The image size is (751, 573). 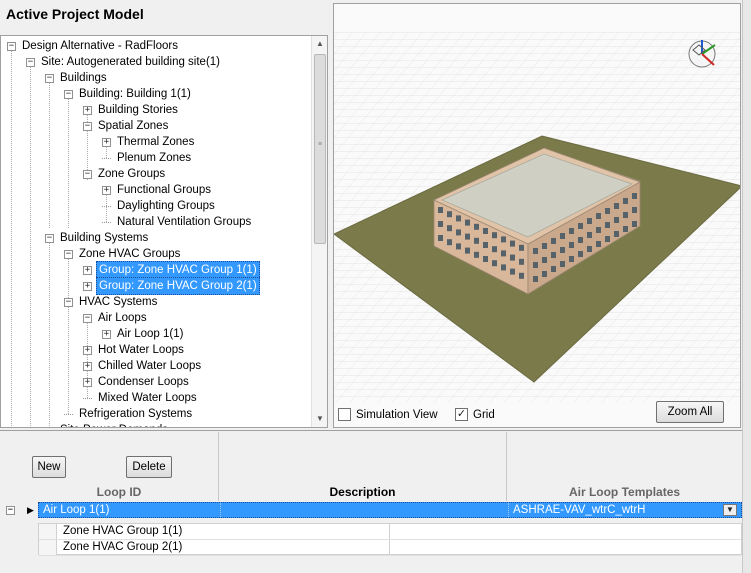 I want to click on axis-gizmo-icon, so click(x=702, y=54).